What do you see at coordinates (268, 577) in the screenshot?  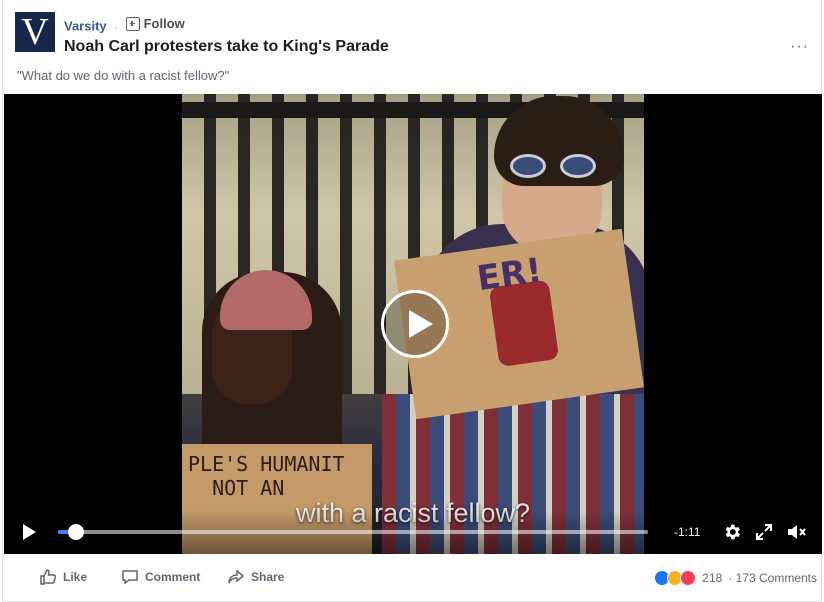 I see `share-label: Share` at bounding box center [268, 577].